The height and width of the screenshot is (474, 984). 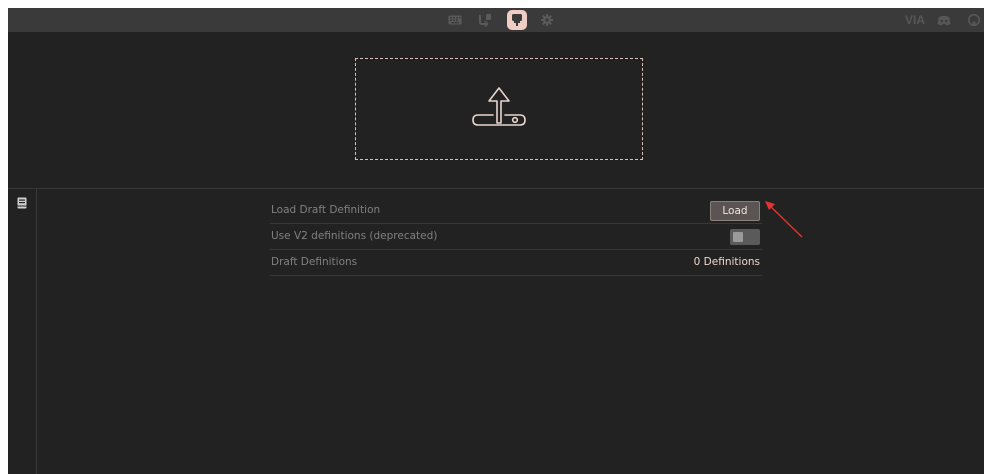 I want to click on definitions-count: 0 Definitions, so click(x=726, y=262).